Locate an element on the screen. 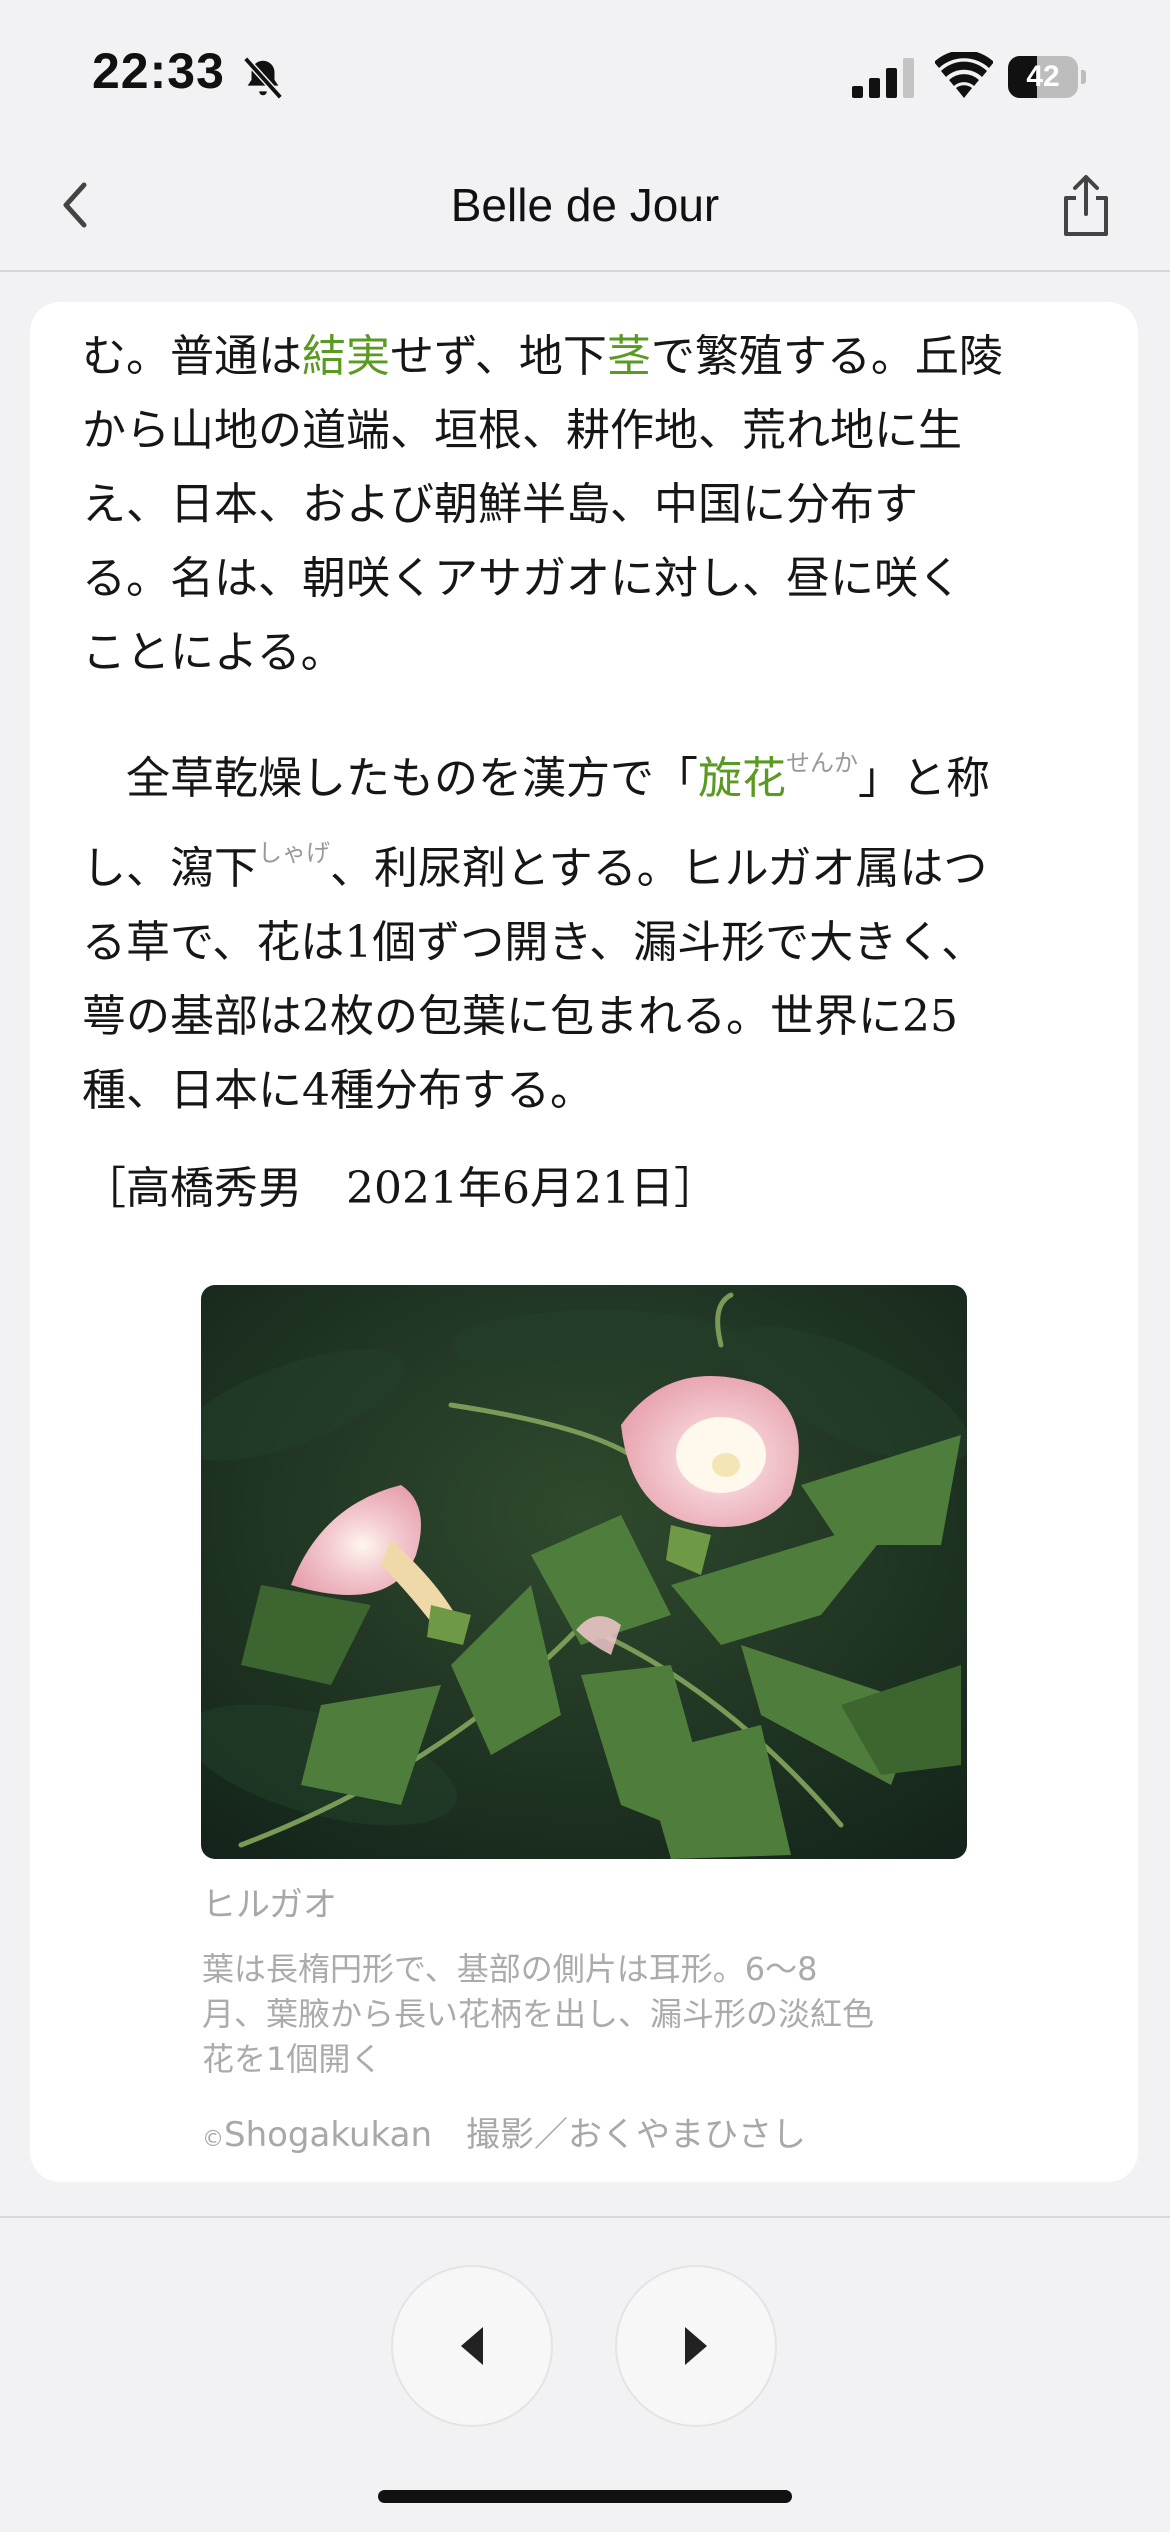 This screenshot has height=2532, width=1170. author-credit: ［高橋秀男 2021年6月21日］ is located at coordinates (400, 1188).